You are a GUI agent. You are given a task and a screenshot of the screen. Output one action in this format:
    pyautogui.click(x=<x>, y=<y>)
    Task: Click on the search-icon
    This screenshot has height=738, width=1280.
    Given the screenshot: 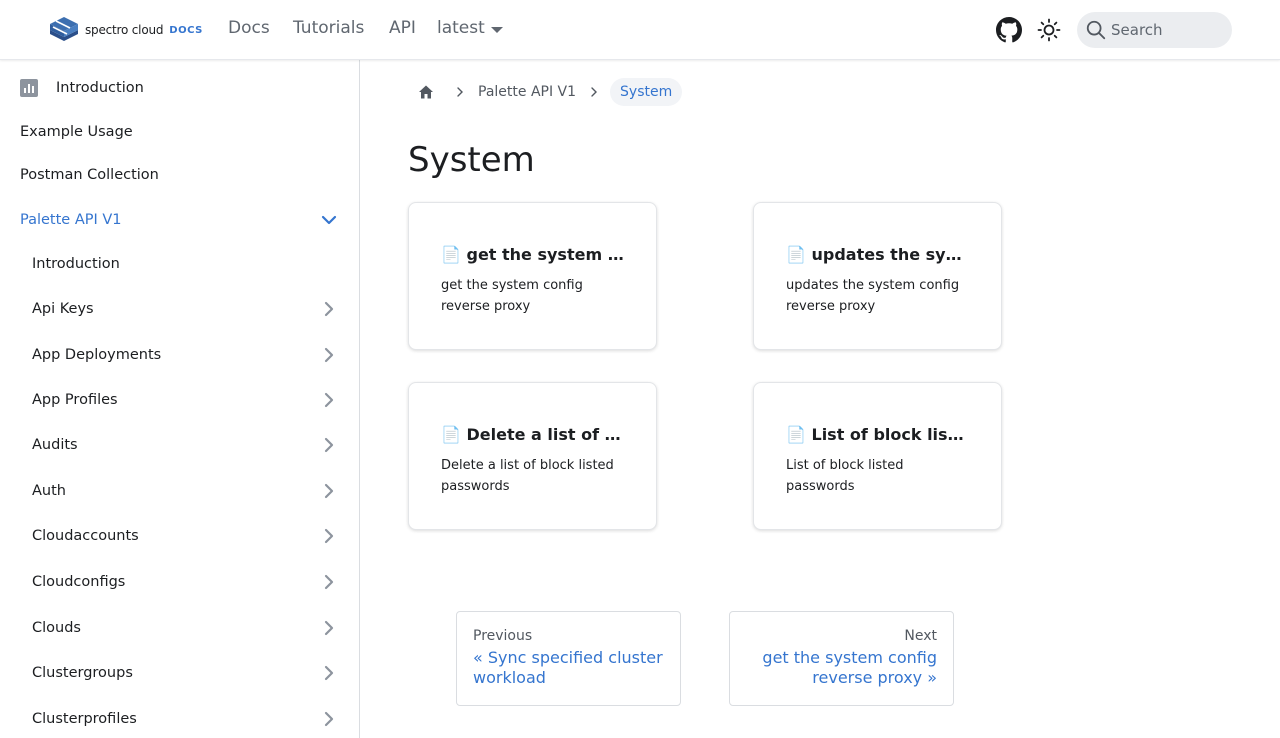 What is the action you would take?
    pyautogui.click(x=1096, y=30)
    